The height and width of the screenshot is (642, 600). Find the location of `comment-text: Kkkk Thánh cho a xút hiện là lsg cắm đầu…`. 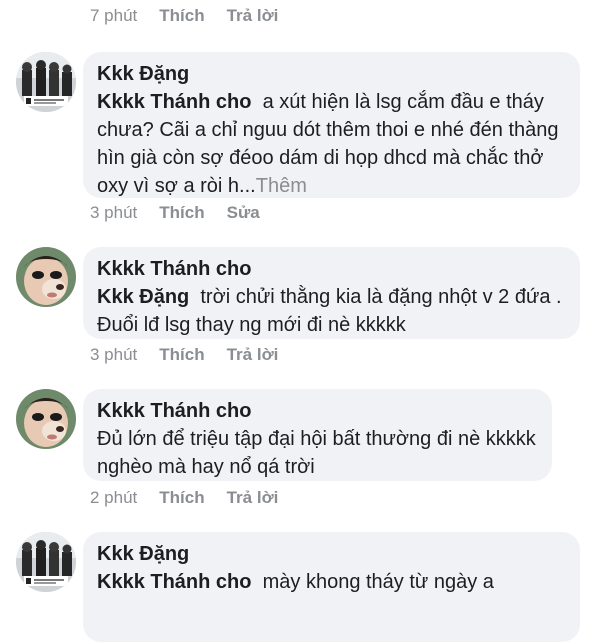

comment-text: Kkkk Thánh cho a xút hiện là lsg cắm đầu… is located at coordinates (331, 144).